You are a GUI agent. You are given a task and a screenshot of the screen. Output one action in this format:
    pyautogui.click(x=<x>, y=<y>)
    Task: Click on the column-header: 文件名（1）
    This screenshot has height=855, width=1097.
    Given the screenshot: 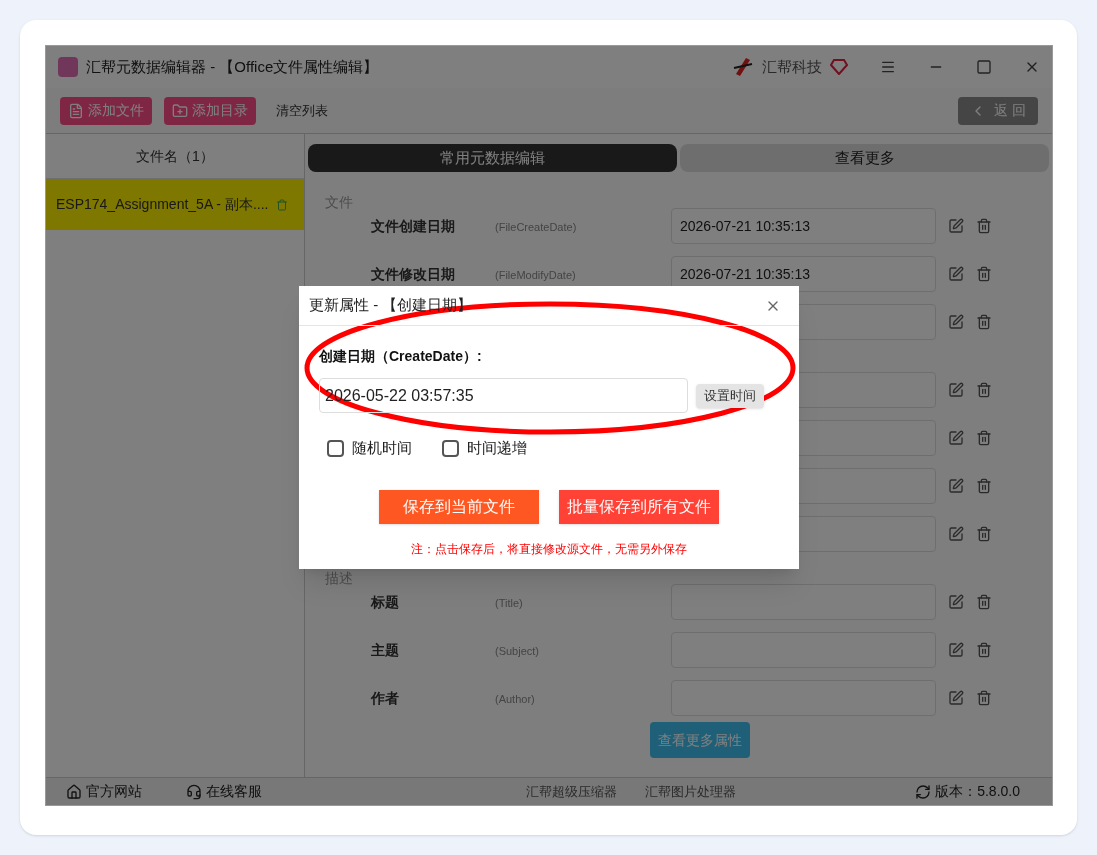 What is the action you would take?
    pyautogui.click(x=175, y=156)
    